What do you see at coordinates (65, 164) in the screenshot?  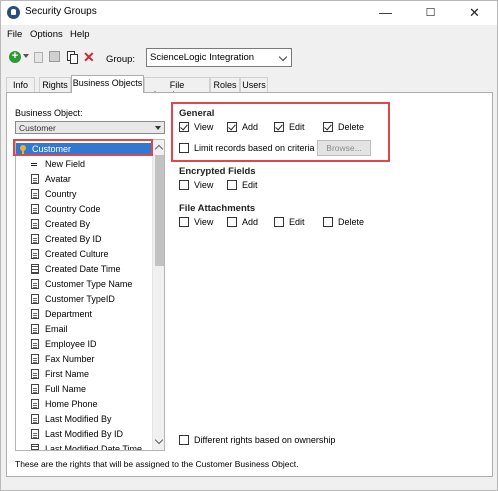 I see `tree-item-label: New Field` at bounding box center [65, 164].